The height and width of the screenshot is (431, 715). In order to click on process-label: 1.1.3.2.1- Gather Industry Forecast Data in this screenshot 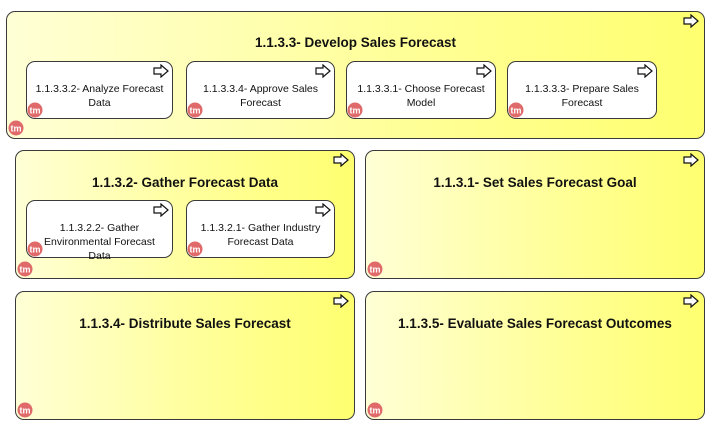, I will do `click(260, 235)`.